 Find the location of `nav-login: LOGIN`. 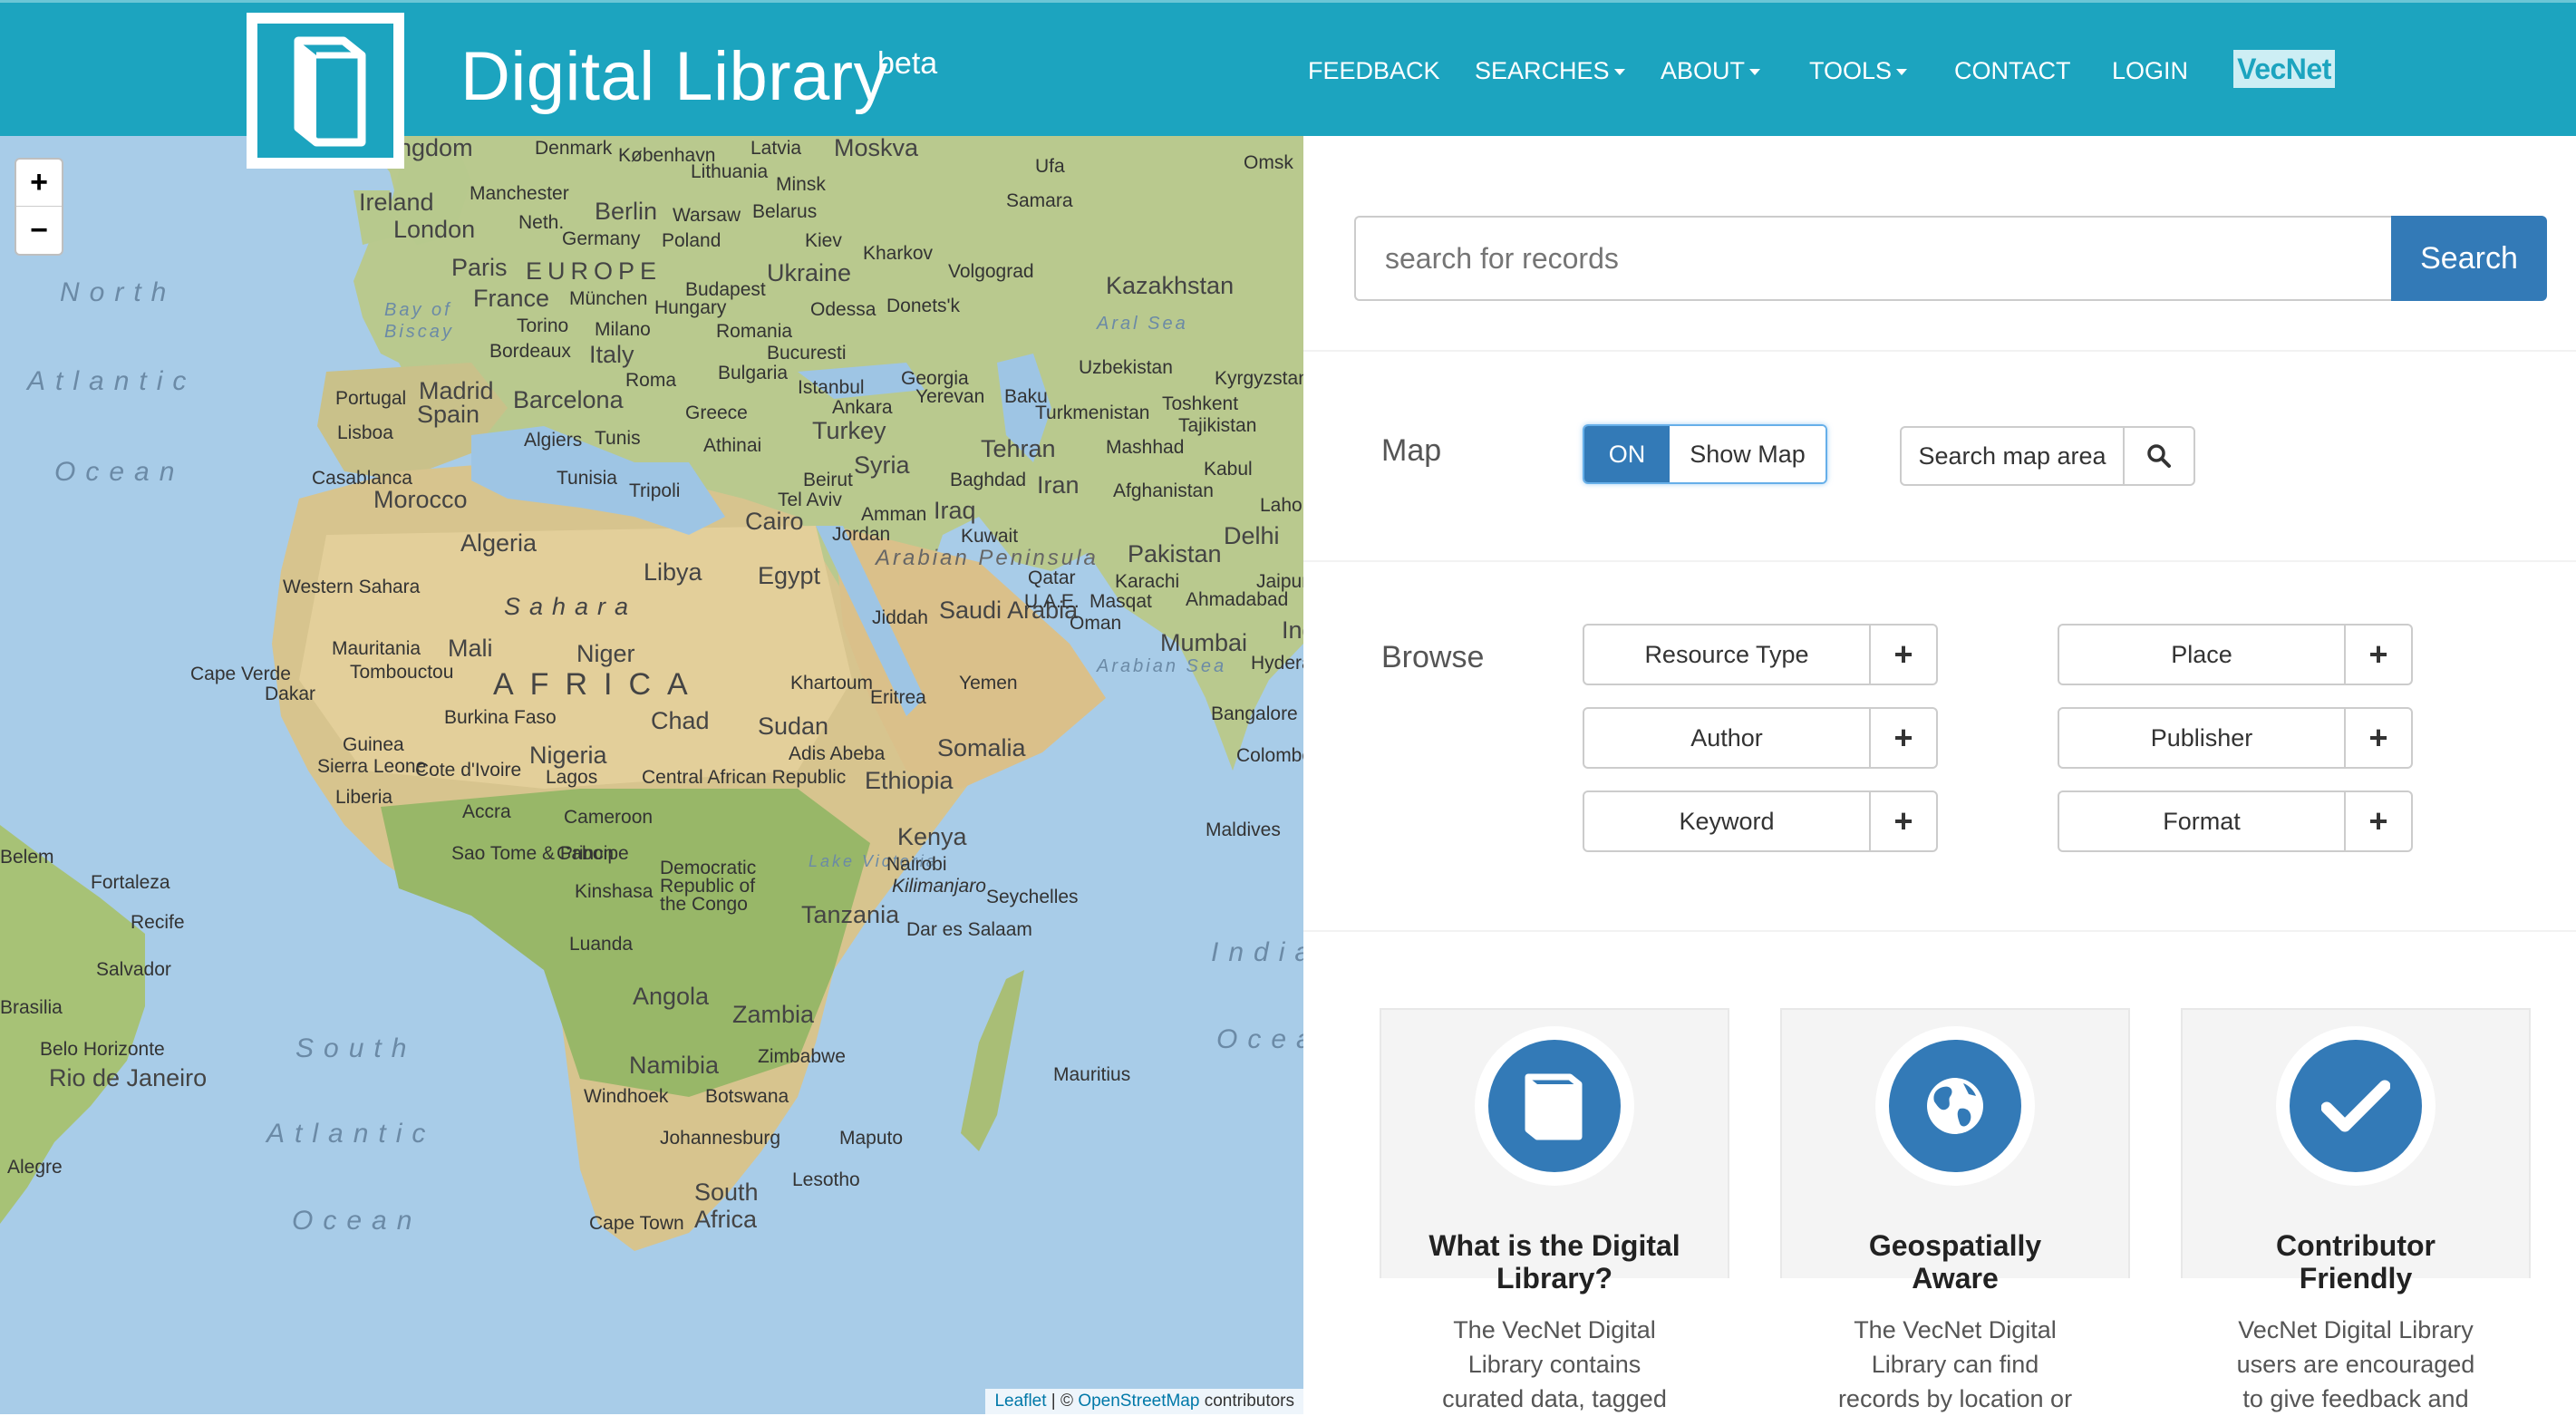

nav-login: LOGIN is located at coordinates (2150, 71).